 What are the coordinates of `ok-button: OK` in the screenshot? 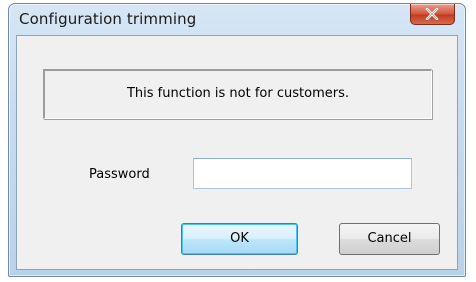 It's located at (239, 239).